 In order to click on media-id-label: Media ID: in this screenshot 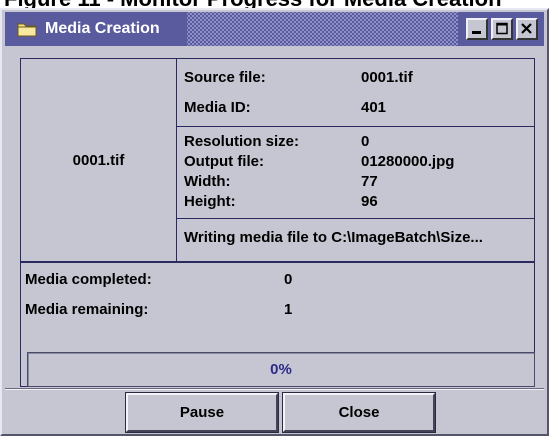, I will do `click(217, 107)`.